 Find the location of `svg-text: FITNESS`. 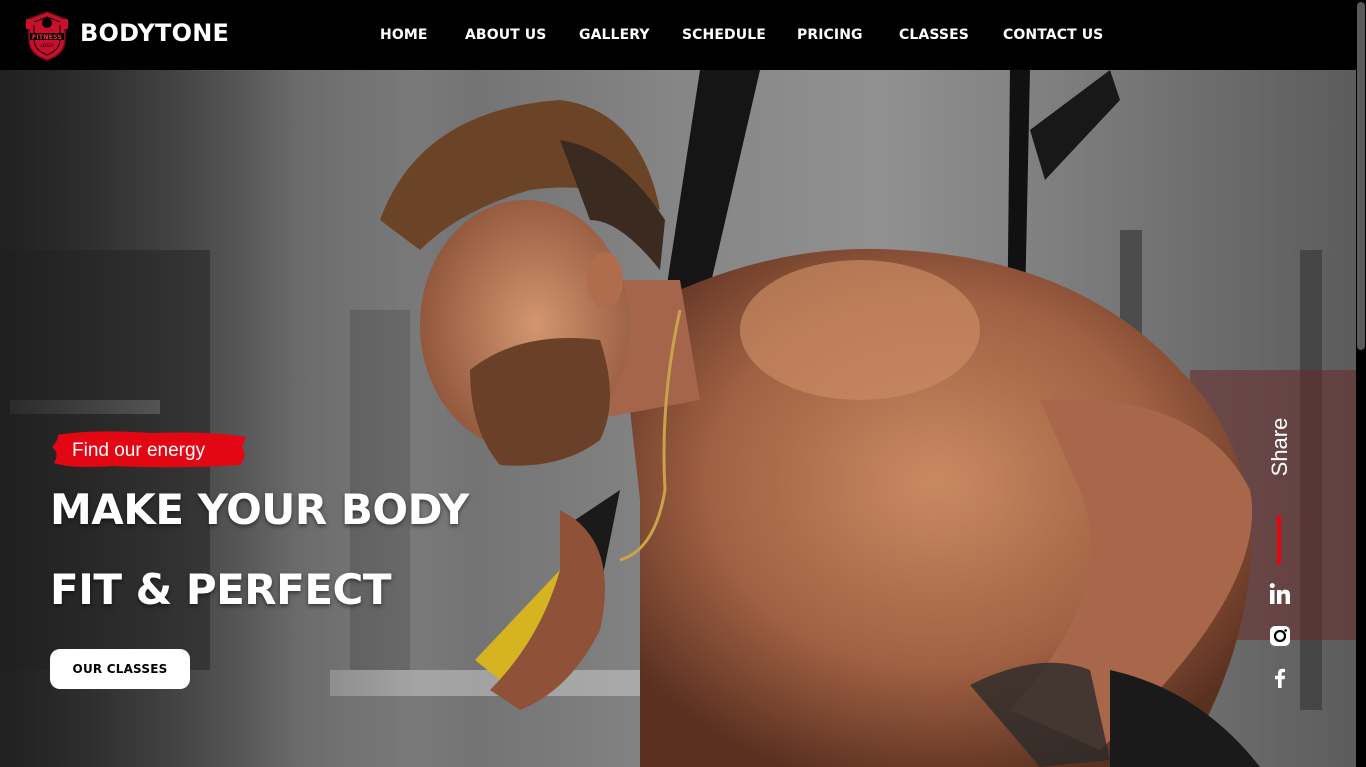

svg-text: FITNESS is located at coordinates (47, 37).